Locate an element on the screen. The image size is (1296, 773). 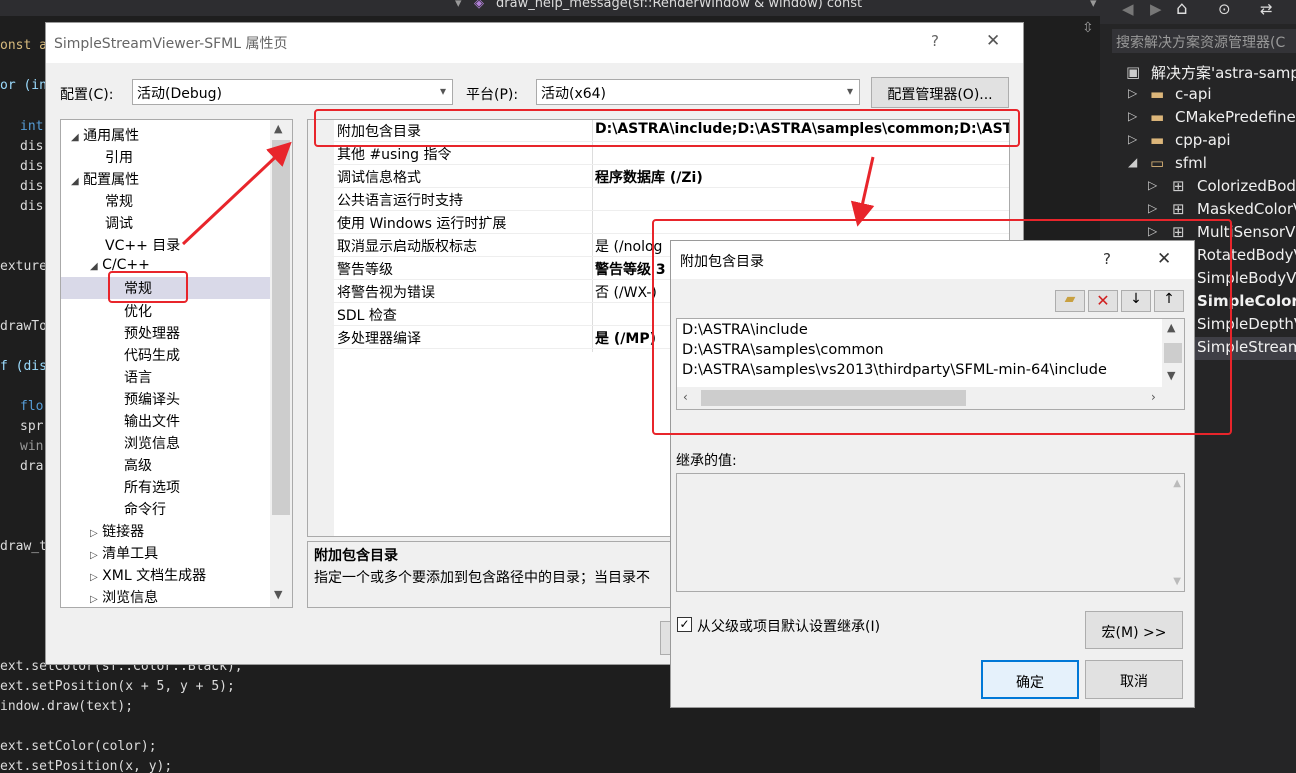
project-node: ▷ ▬ CMakePredefine is located at coordinates (1198, 118).